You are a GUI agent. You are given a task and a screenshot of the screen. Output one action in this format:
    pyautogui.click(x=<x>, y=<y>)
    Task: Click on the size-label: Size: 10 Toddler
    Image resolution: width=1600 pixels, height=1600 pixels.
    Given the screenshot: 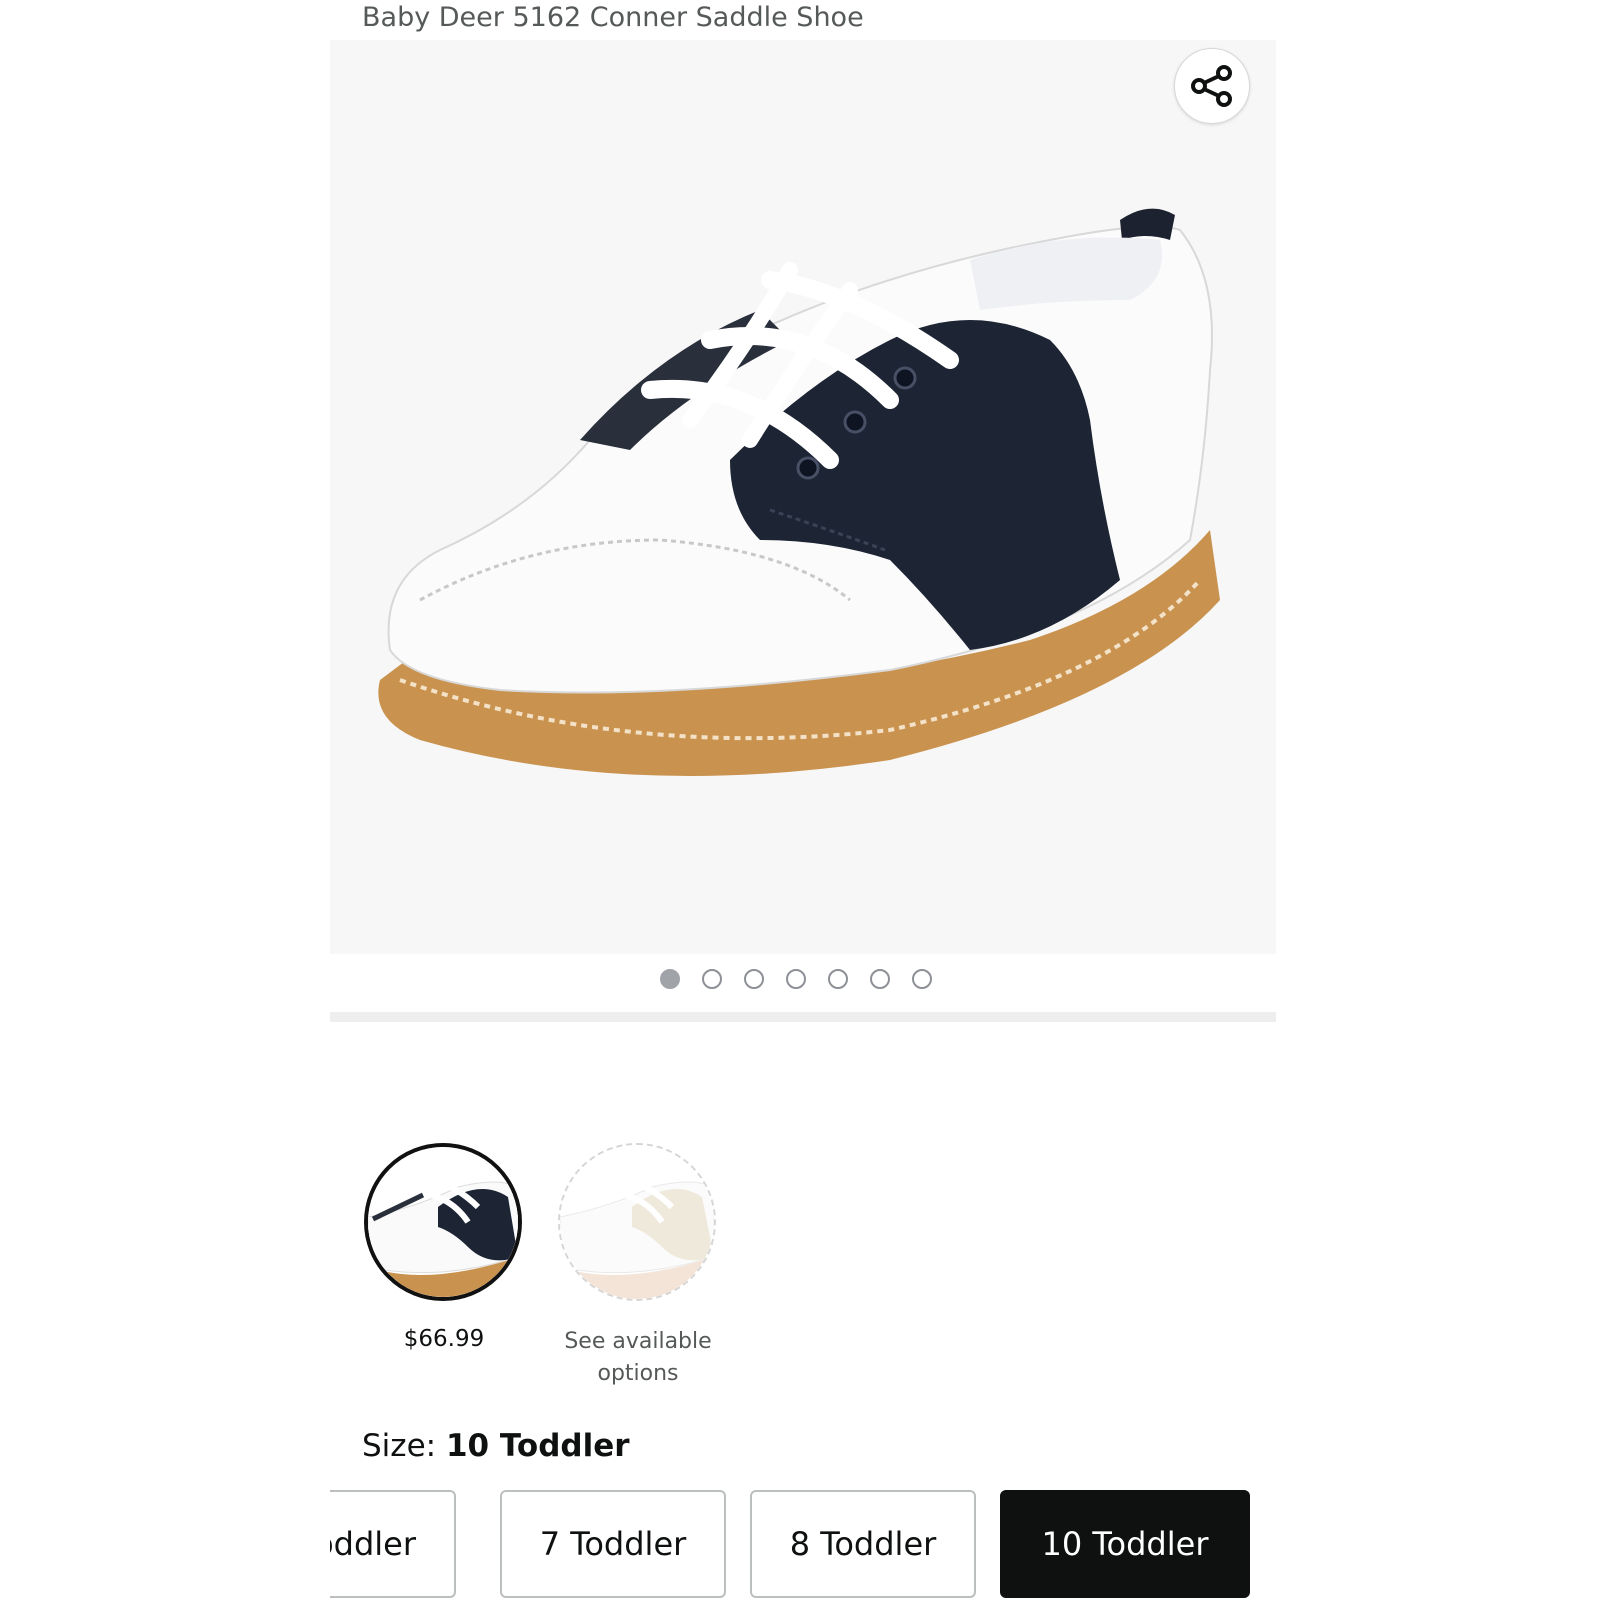 What is the action you would take?
    pyautogui.click(x=496, y=1446)
    